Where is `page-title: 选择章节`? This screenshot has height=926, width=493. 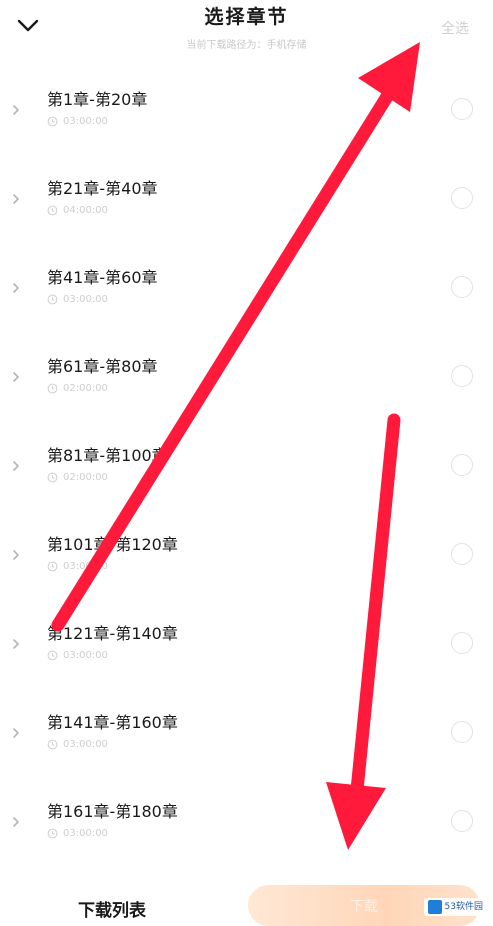 page-title: 选择章节 is located at coordinates (246, 17).